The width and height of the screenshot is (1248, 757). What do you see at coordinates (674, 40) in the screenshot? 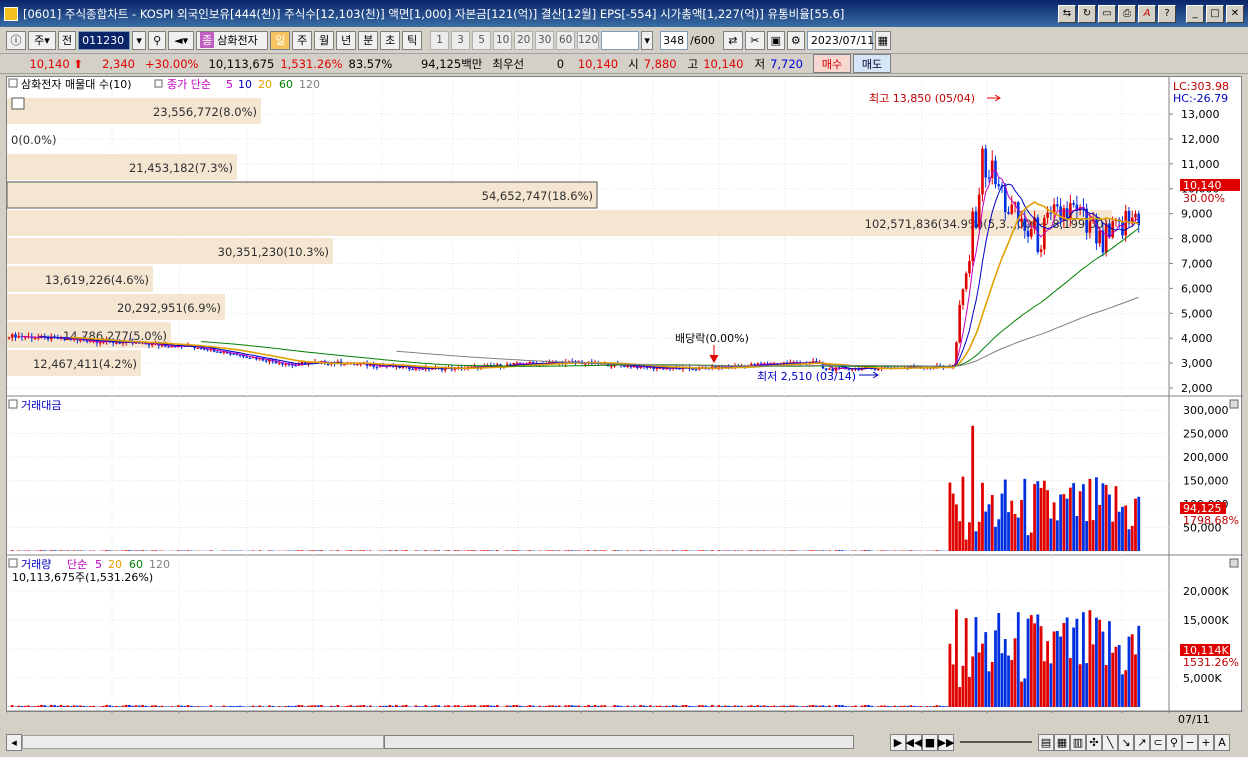
I see `count-input: 348` at bounding box center [674, 40].